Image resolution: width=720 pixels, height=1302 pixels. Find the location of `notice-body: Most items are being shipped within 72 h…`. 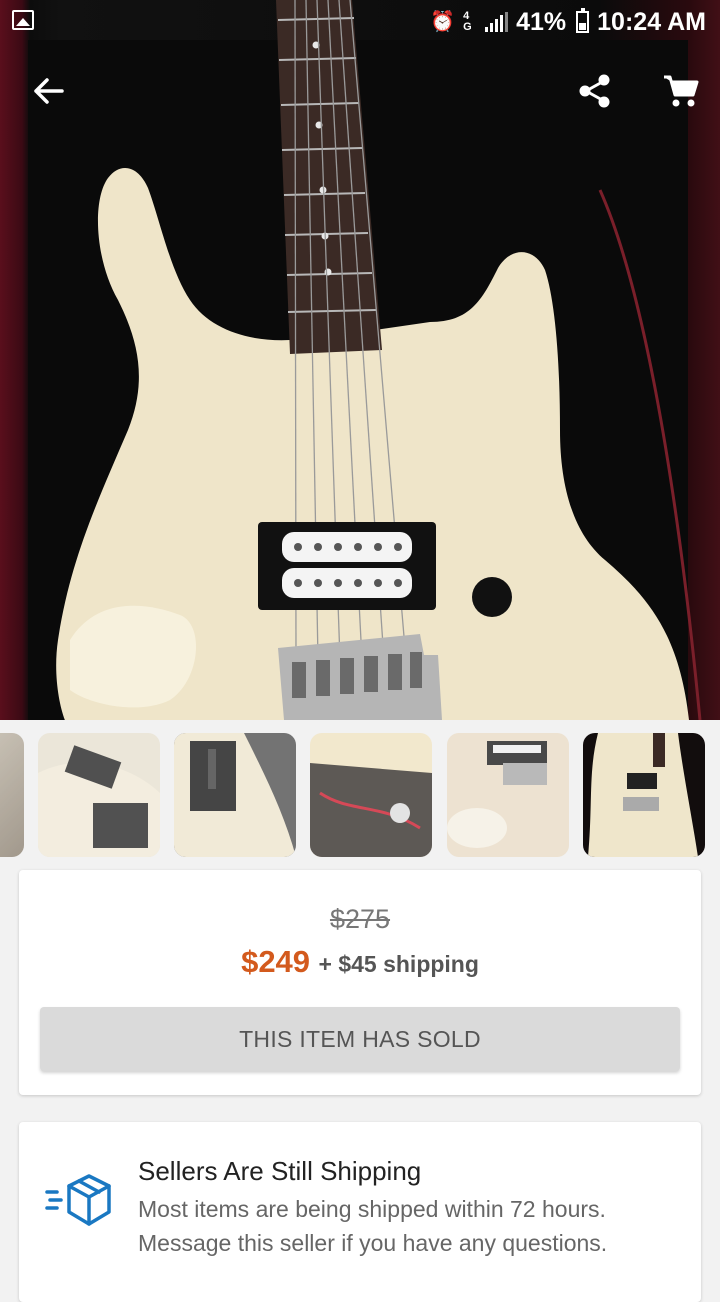

notice-body: Most items are being shipped within 72 h… is located at coordinates (408, 1226).